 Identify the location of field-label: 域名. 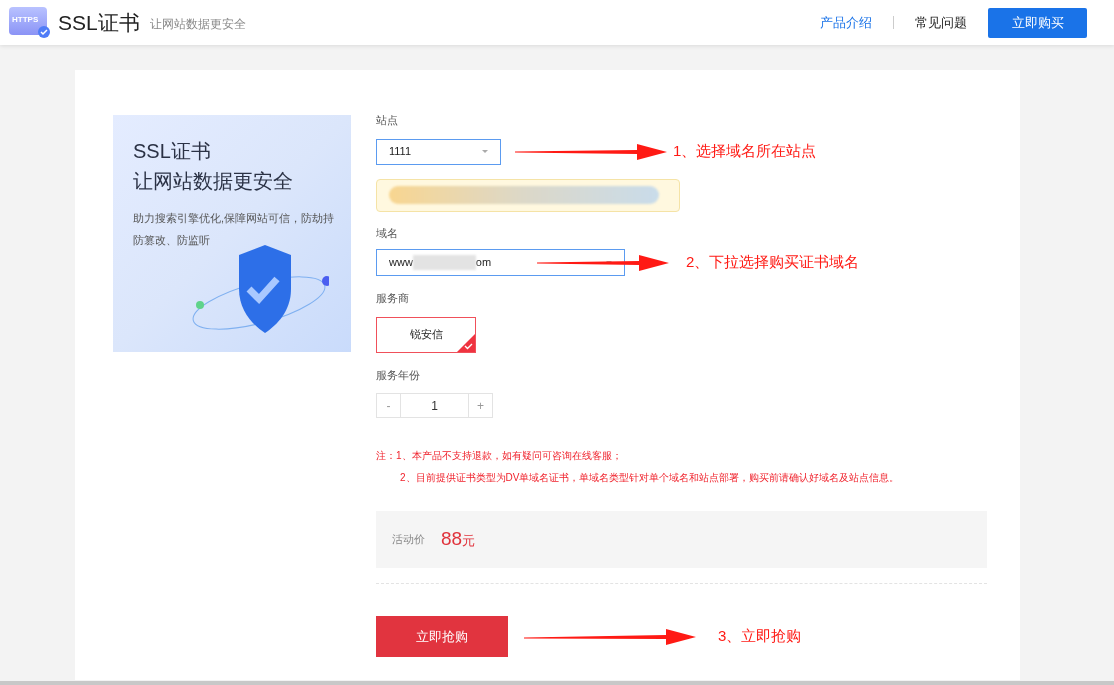
(387, 233).